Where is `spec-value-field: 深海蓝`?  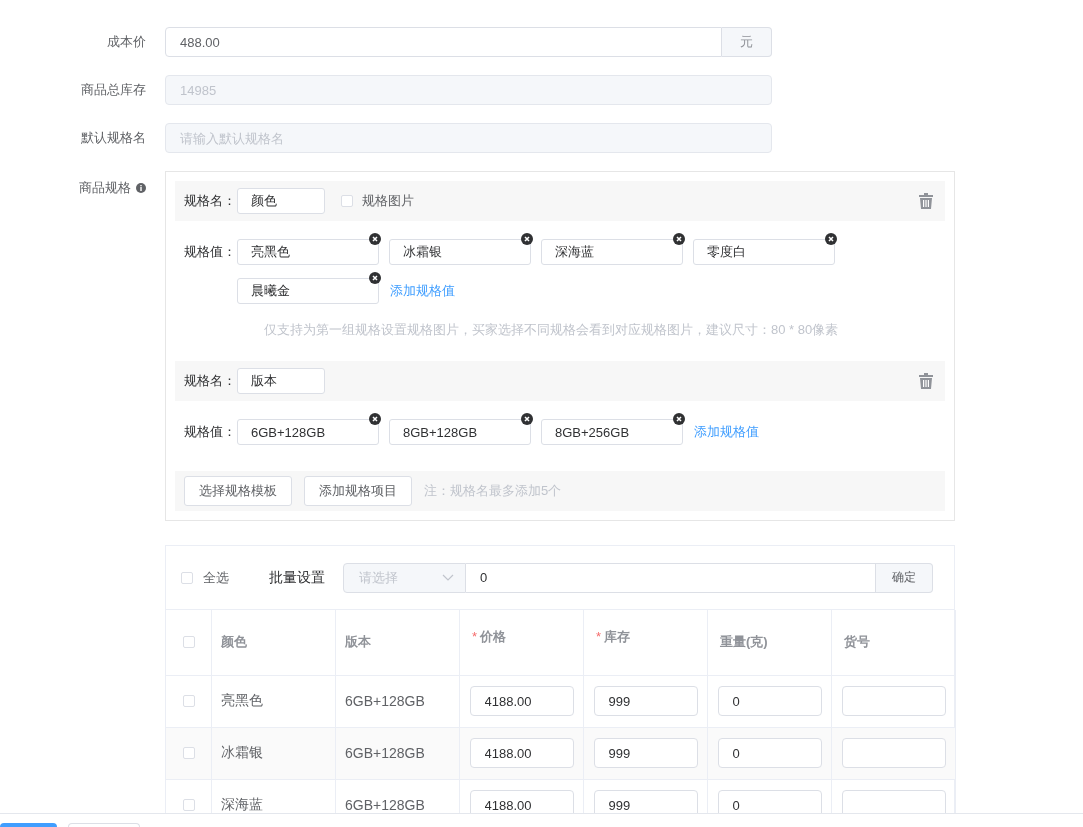
spec-value-field: 深海蓝 is located at coordinates (612, 252).